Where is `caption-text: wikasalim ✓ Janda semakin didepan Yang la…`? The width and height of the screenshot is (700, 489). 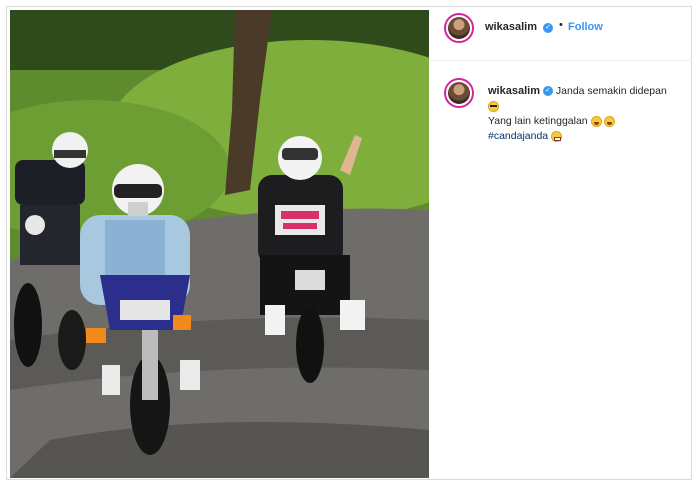
caption-text: wikasalim ✓ Janda semakin didepan Yang la… is located at coordinates (588, 114).